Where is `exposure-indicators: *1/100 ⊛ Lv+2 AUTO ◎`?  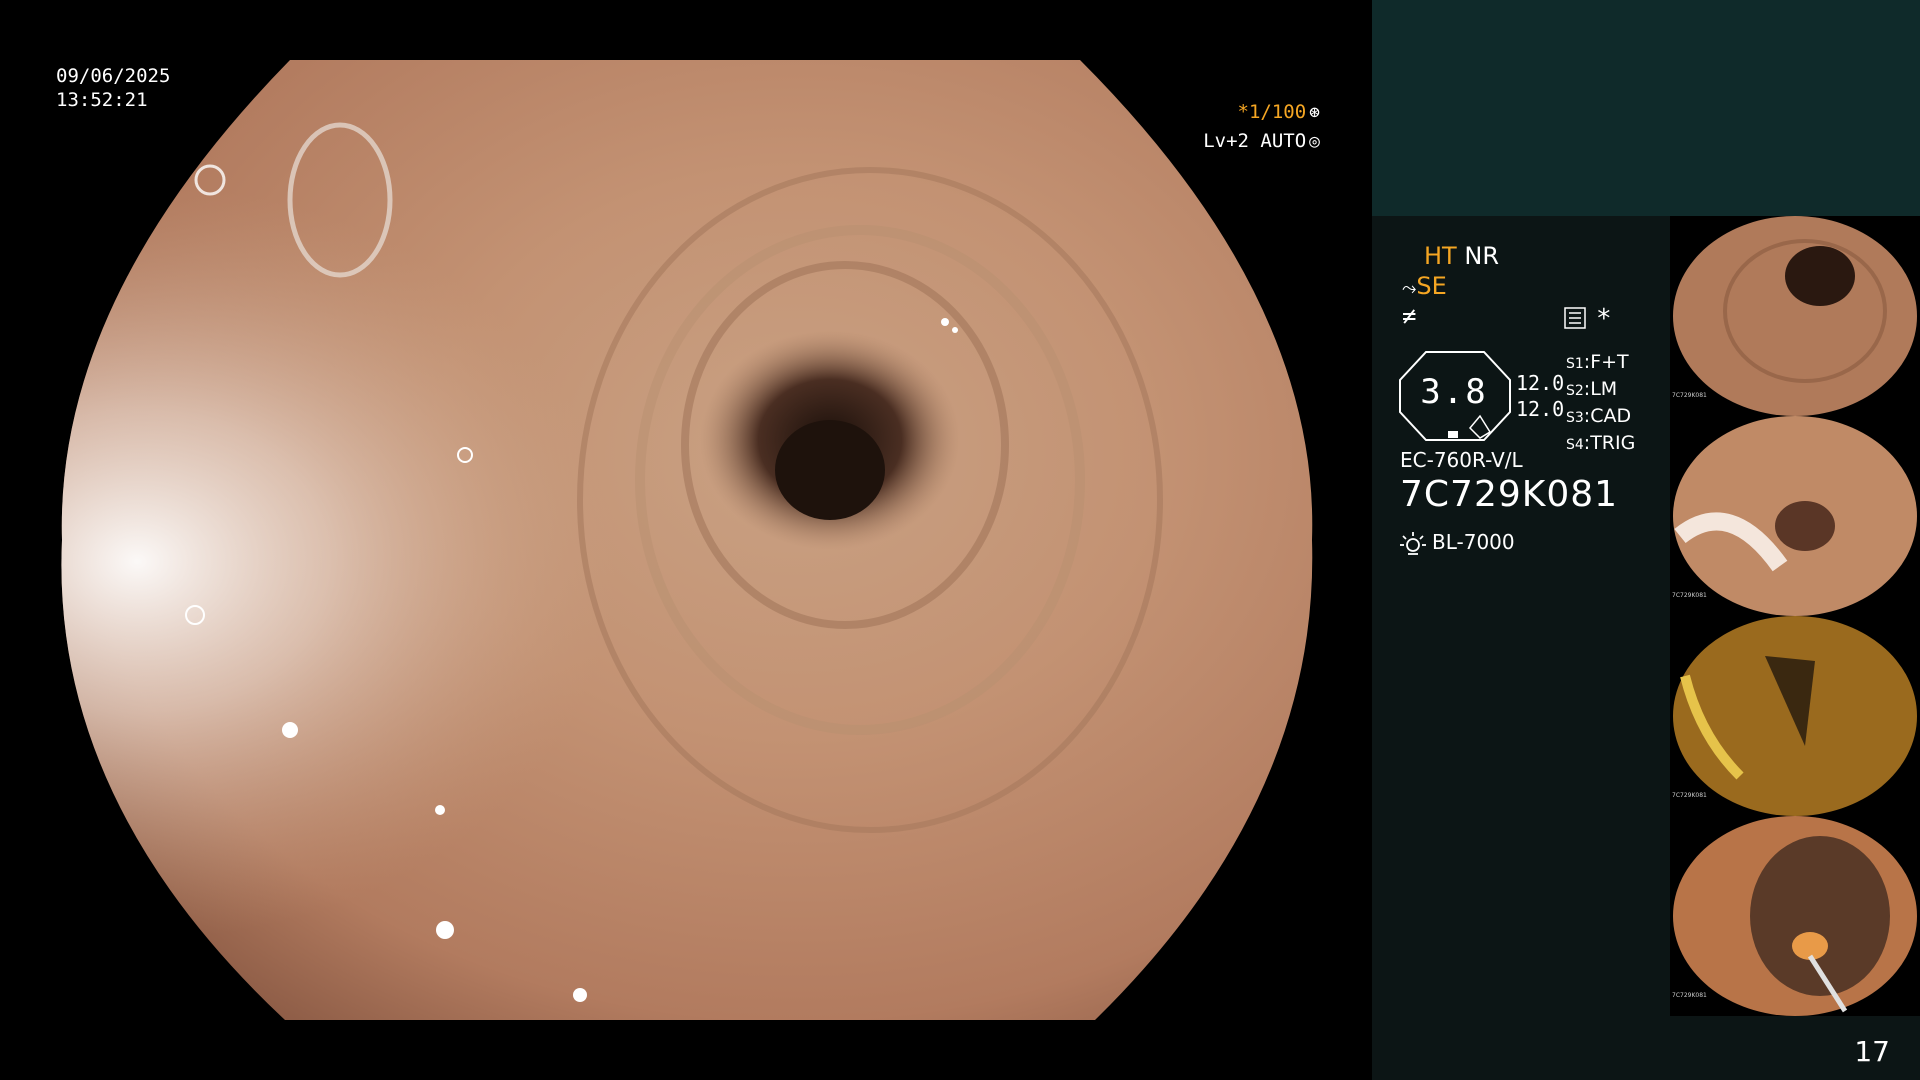
exposure-indicators: *1/100 ⊛ Lv+2 AUTO ◎ is located at coordinates (1261, 127).